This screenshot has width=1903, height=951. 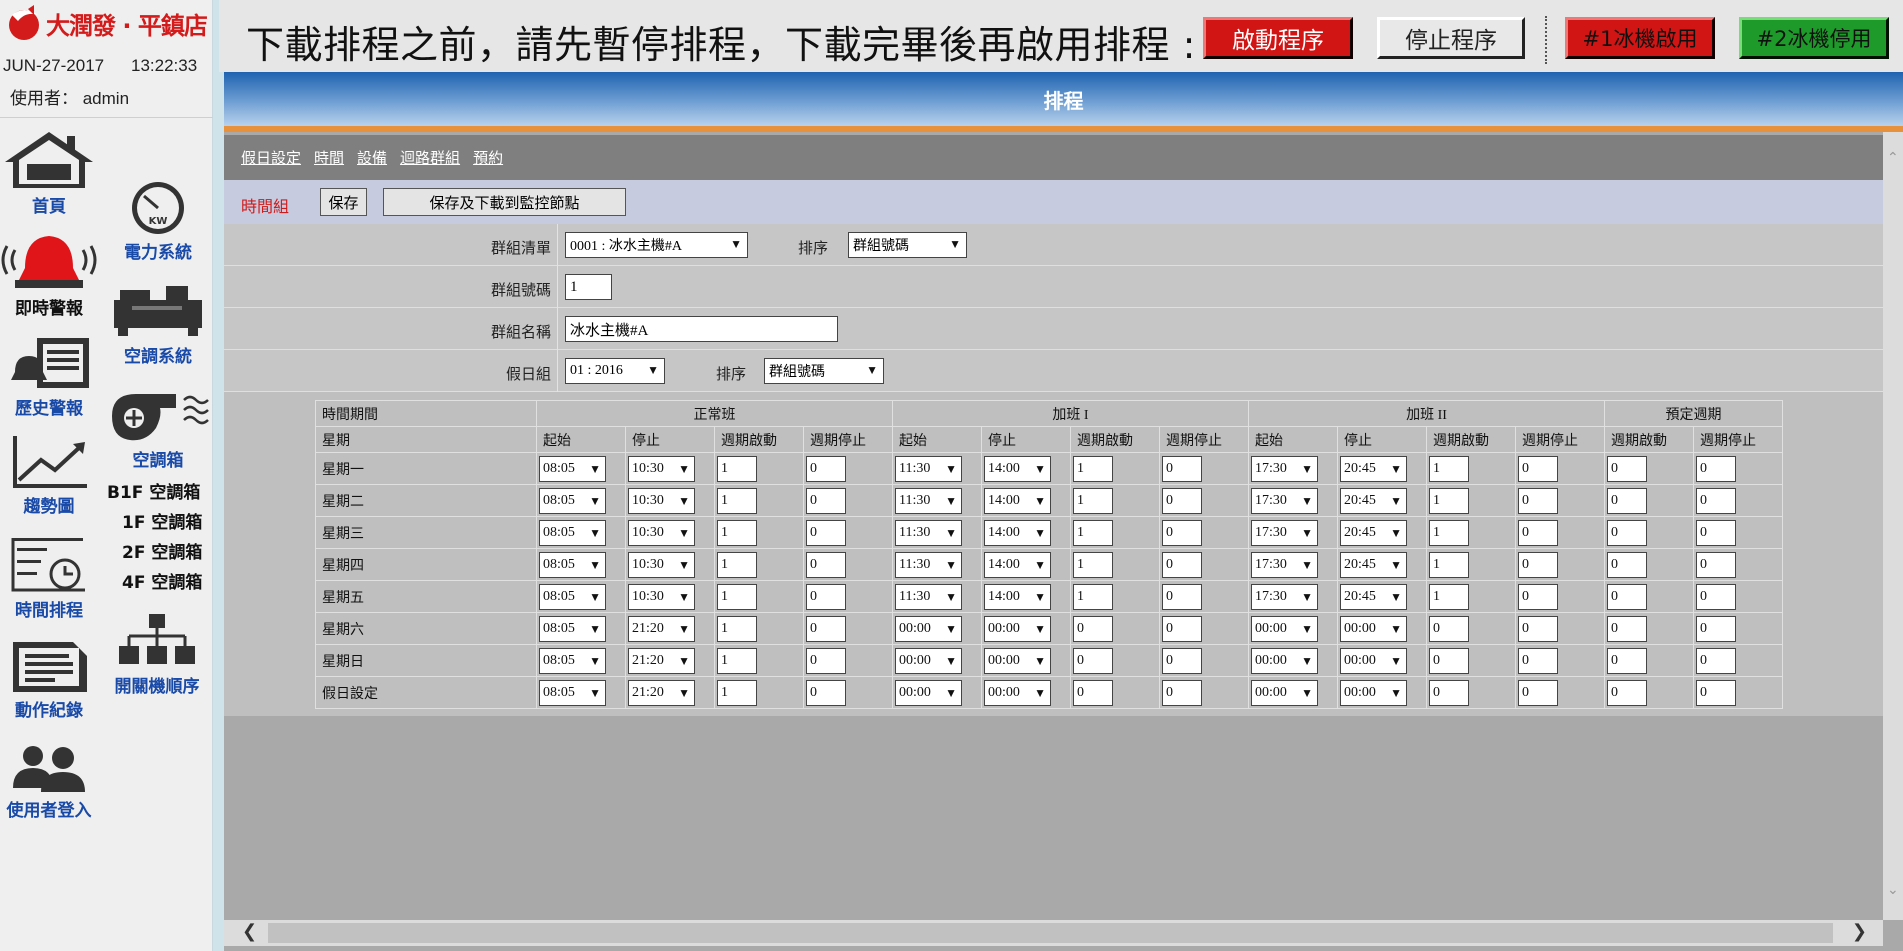 What do you see at coordinates (49, 475) in the screenshot?
I see `nav-trend: 趨勢圖` at bounding box center [49, 475].